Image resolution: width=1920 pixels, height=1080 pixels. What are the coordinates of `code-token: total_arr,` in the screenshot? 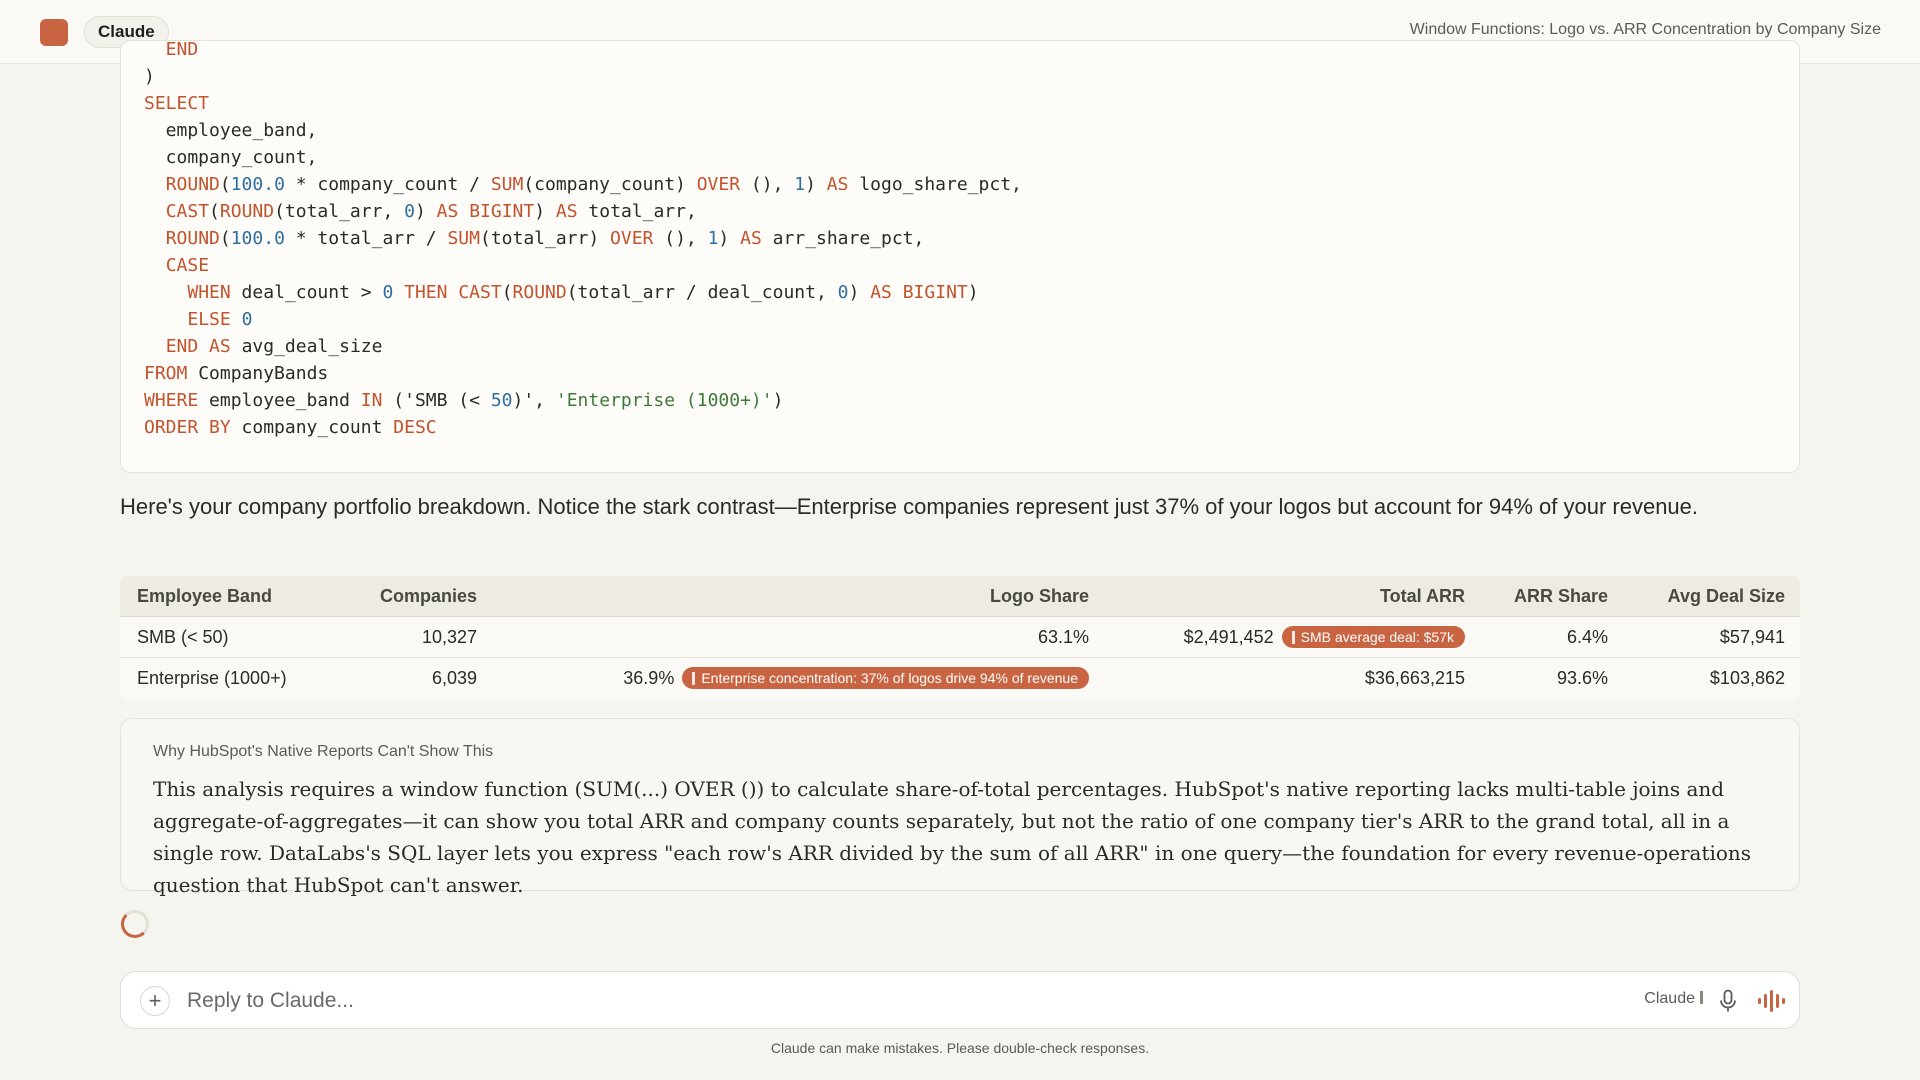 It's located at (637, 211).